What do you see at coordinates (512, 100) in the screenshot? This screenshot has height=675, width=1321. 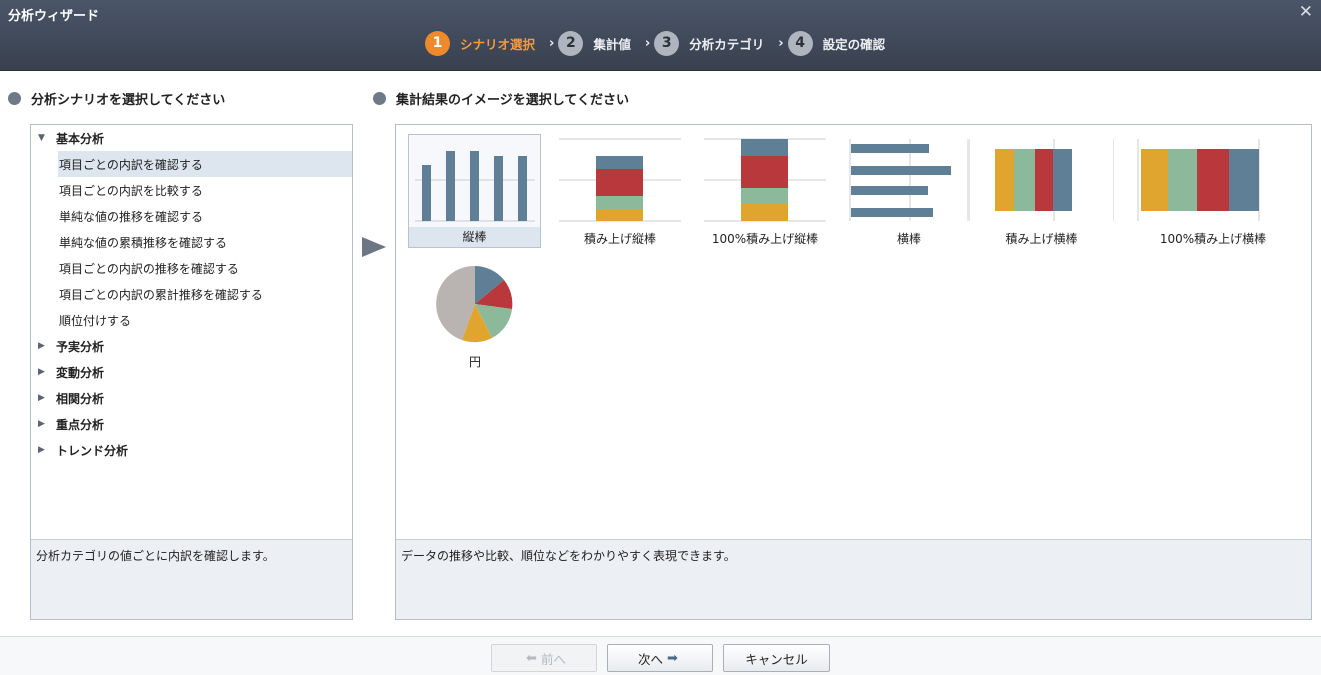 I see `section-title-text: 集計結果のイメージを選択してください` at bounding box center [512, 100].